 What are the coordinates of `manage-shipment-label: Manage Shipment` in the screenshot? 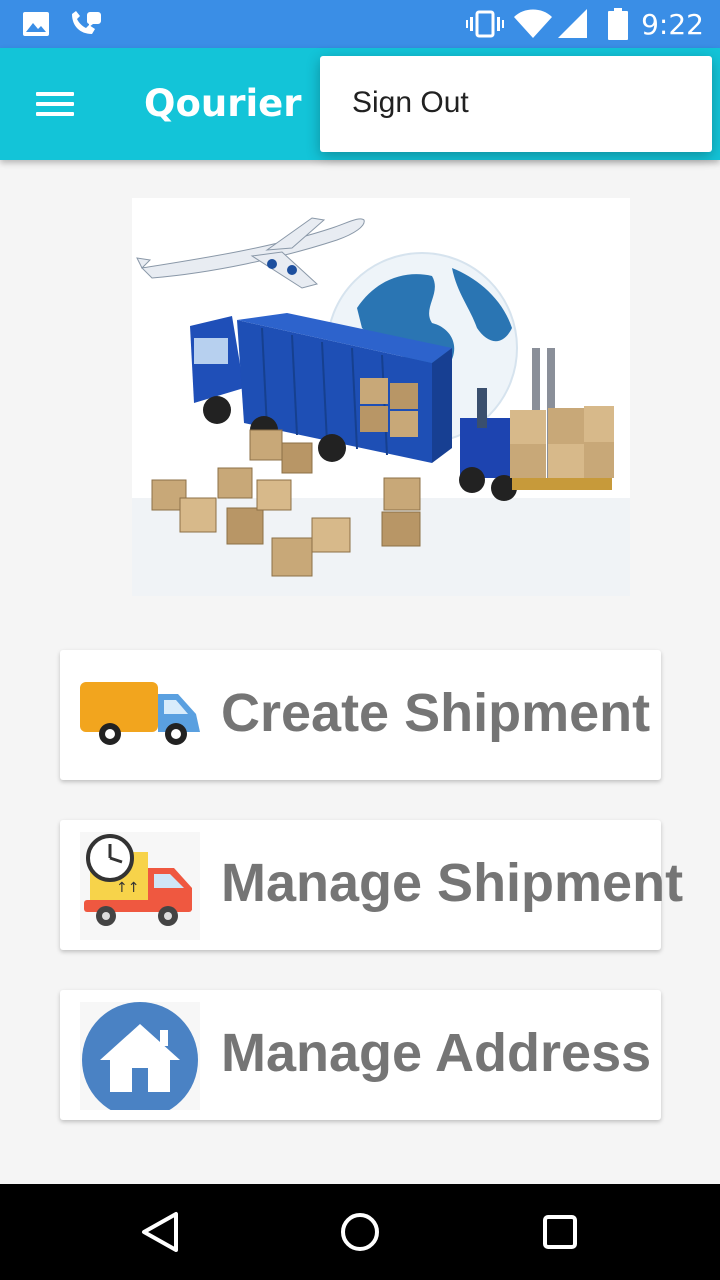 It's located at (452, 883).